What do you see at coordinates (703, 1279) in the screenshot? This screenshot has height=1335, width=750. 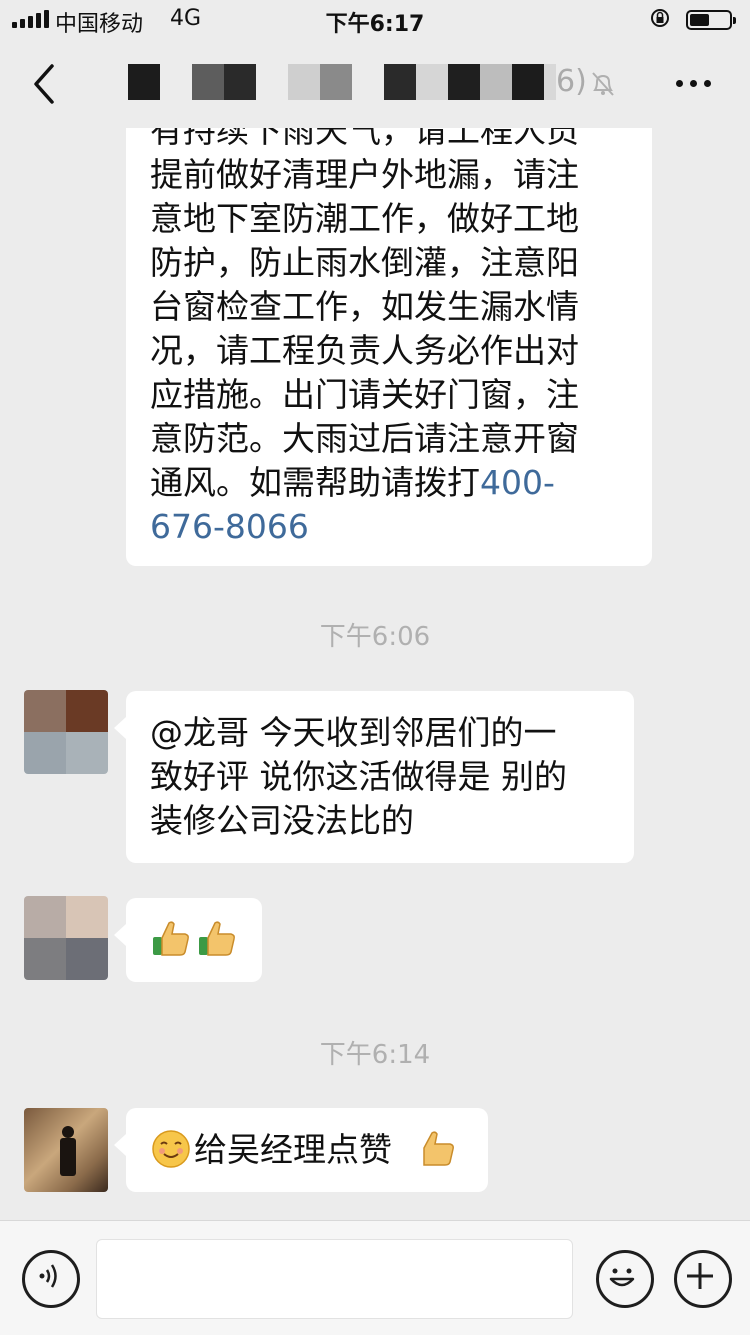 I see `add-icon` at bounding box center [703, 1279].